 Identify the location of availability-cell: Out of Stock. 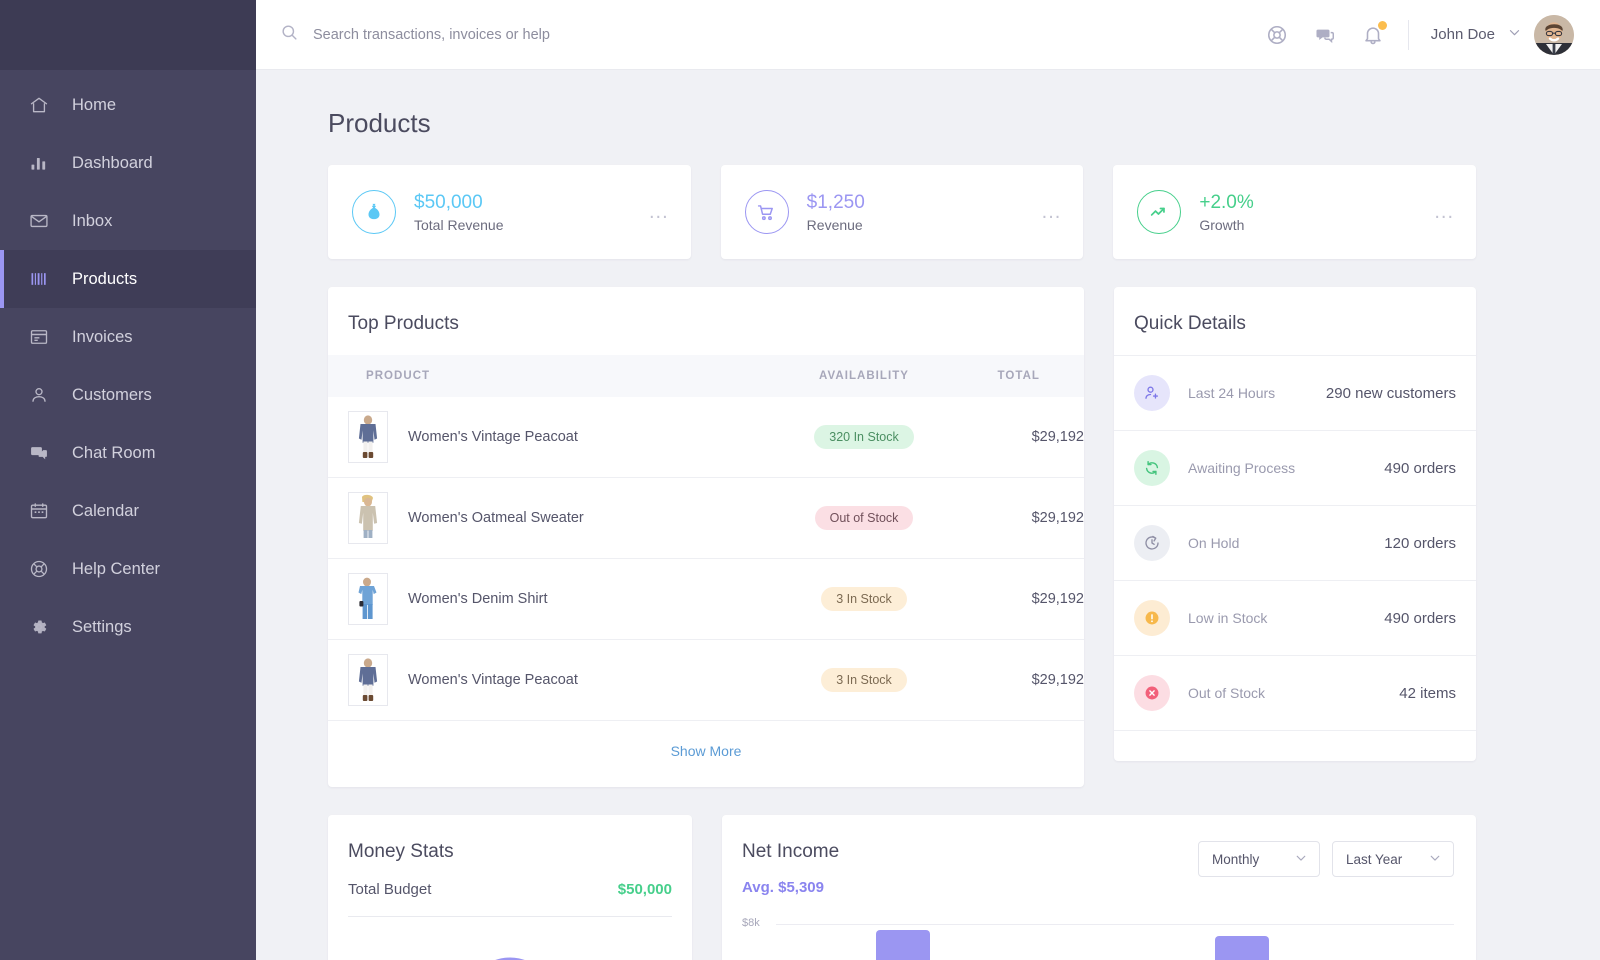
(864, 518).